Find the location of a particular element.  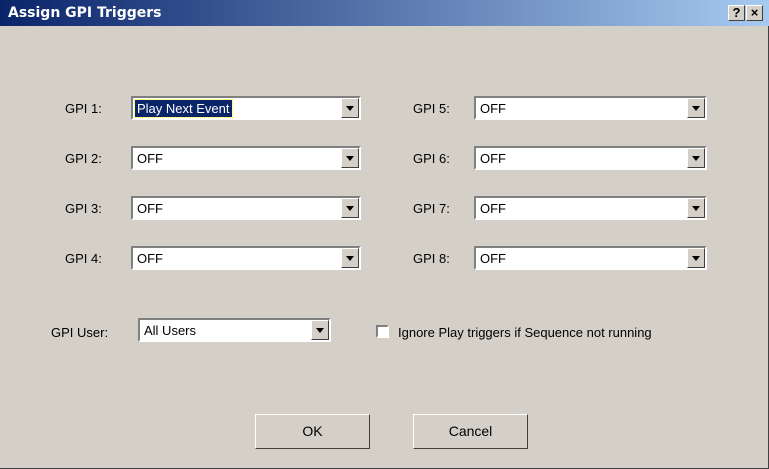

ignore-play-triggers-checkbox is located at coordinates (382, 331).